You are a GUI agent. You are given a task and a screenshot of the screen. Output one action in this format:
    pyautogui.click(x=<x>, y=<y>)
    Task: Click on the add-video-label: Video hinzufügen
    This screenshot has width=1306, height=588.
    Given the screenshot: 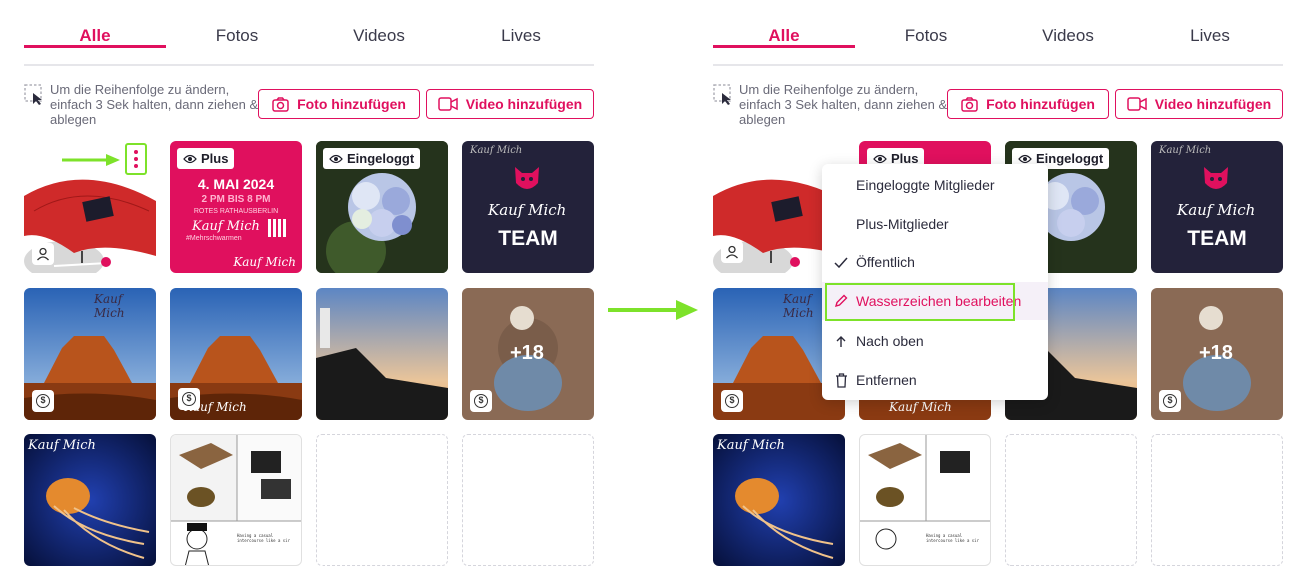 What is the action you would take?
    pyautogui.click(x=524, y=104)
    